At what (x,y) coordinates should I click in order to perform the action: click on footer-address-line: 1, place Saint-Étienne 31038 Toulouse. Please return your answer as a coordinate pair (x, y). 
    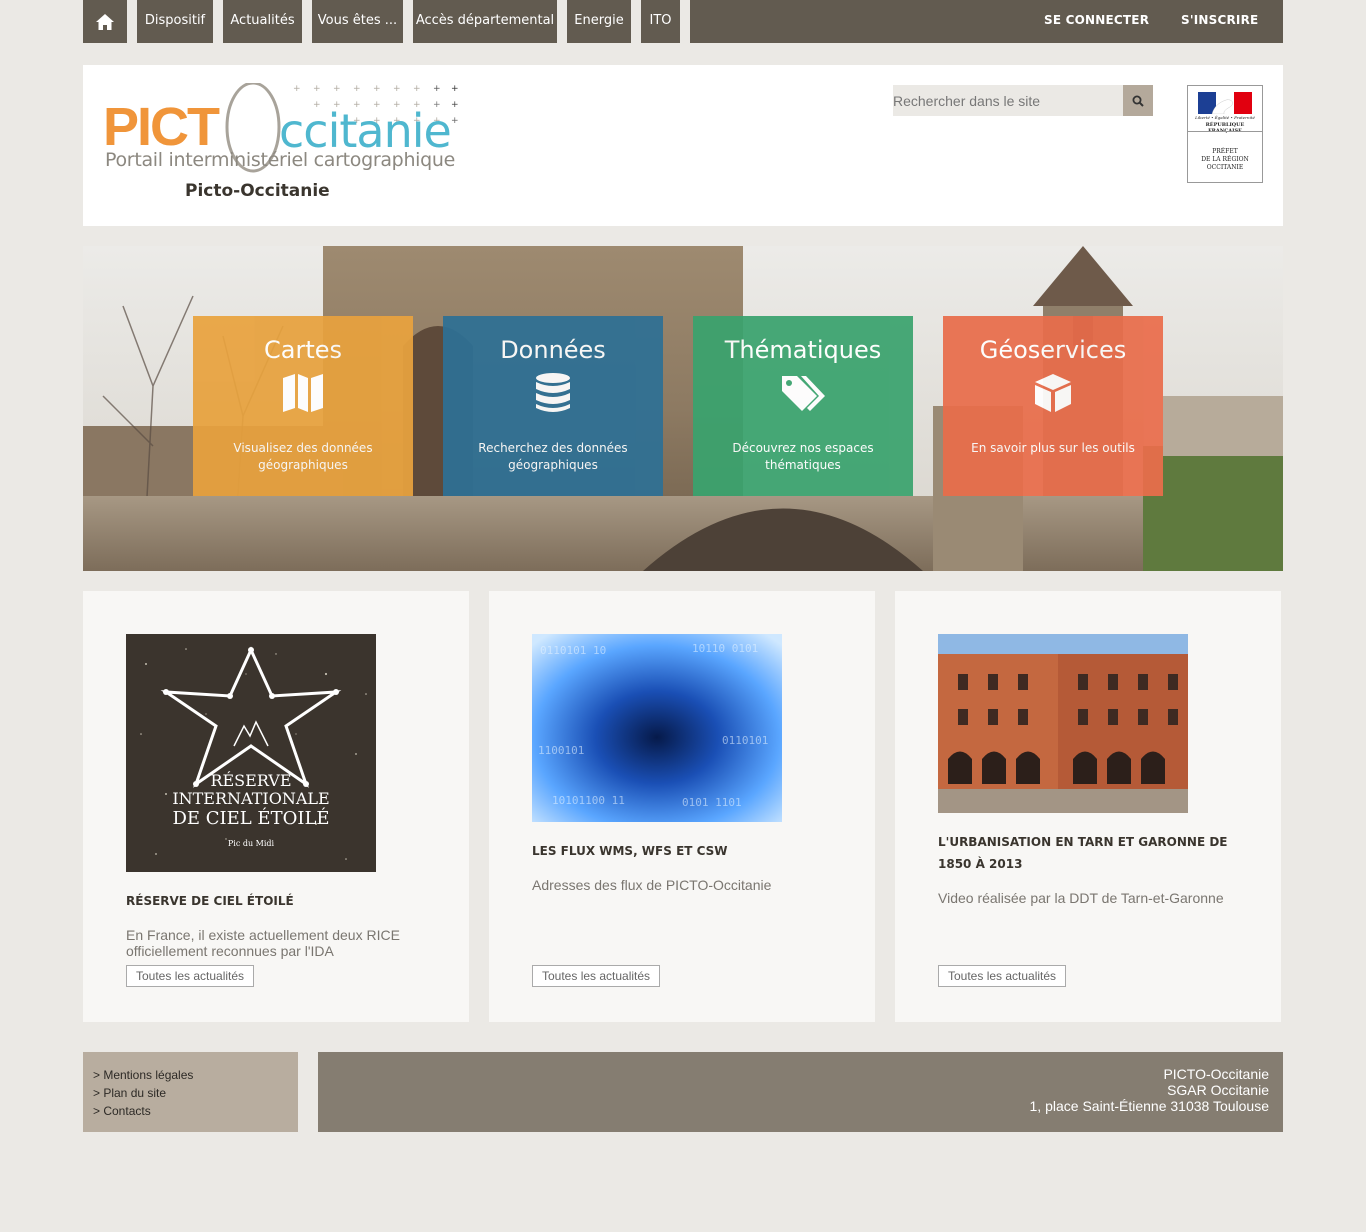
    Looking at the image, I should click on (1149, 1106).